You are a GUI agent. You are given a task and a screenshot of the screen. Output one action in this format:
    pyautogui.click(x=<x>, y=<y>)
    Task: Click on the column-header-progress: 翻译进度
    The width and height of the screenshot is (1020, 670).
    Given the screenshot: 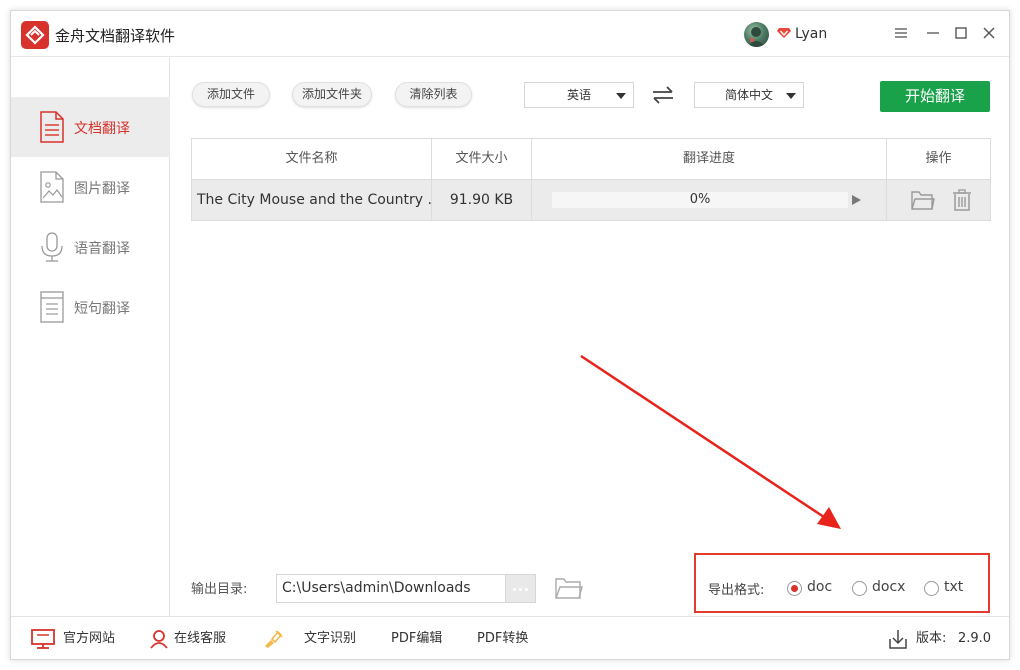 What is the action you would take?
    pyautogui.click(x=709, y=159)
    